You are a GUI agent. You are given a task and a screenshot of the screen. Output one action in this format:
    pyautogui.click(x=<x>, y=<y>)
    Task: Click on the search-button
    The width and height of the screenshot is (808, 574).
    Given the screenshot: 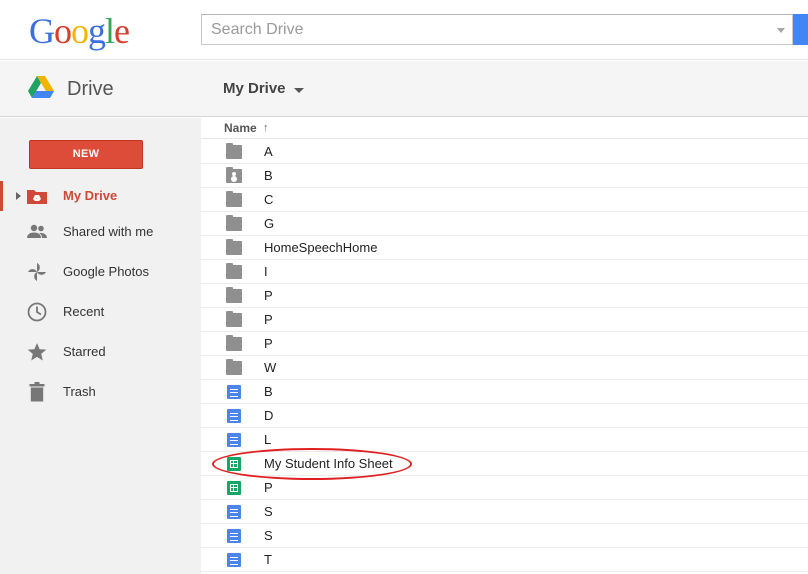 What is the action you would take?
    pyautogui.click(x=800, y=29)
    